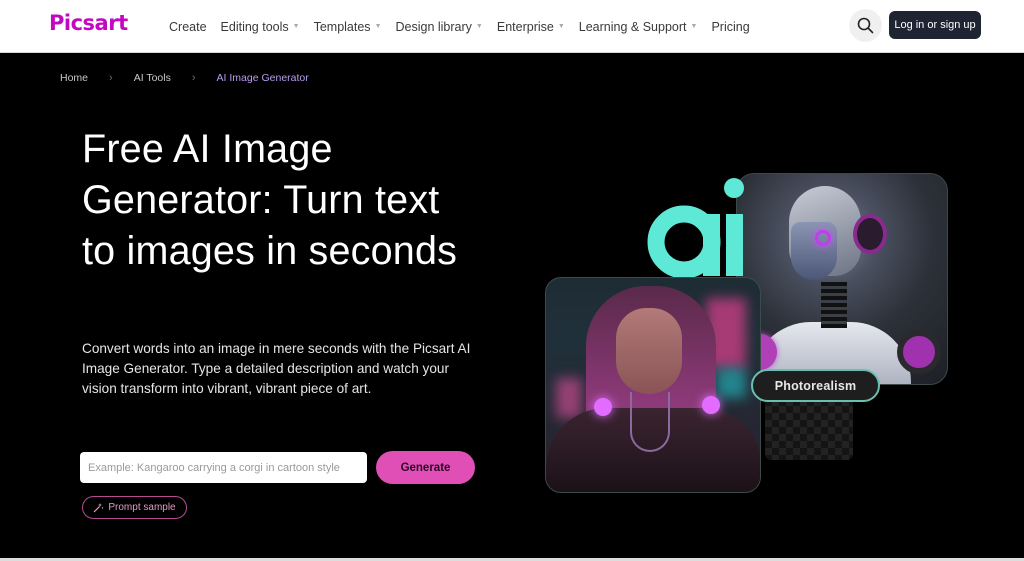 This screenshot has height=561, width=1024. Describe the element at coordinates (262, 78) in the screenshot. I see `breadcrumb-current: AI Image Generator` at that location.